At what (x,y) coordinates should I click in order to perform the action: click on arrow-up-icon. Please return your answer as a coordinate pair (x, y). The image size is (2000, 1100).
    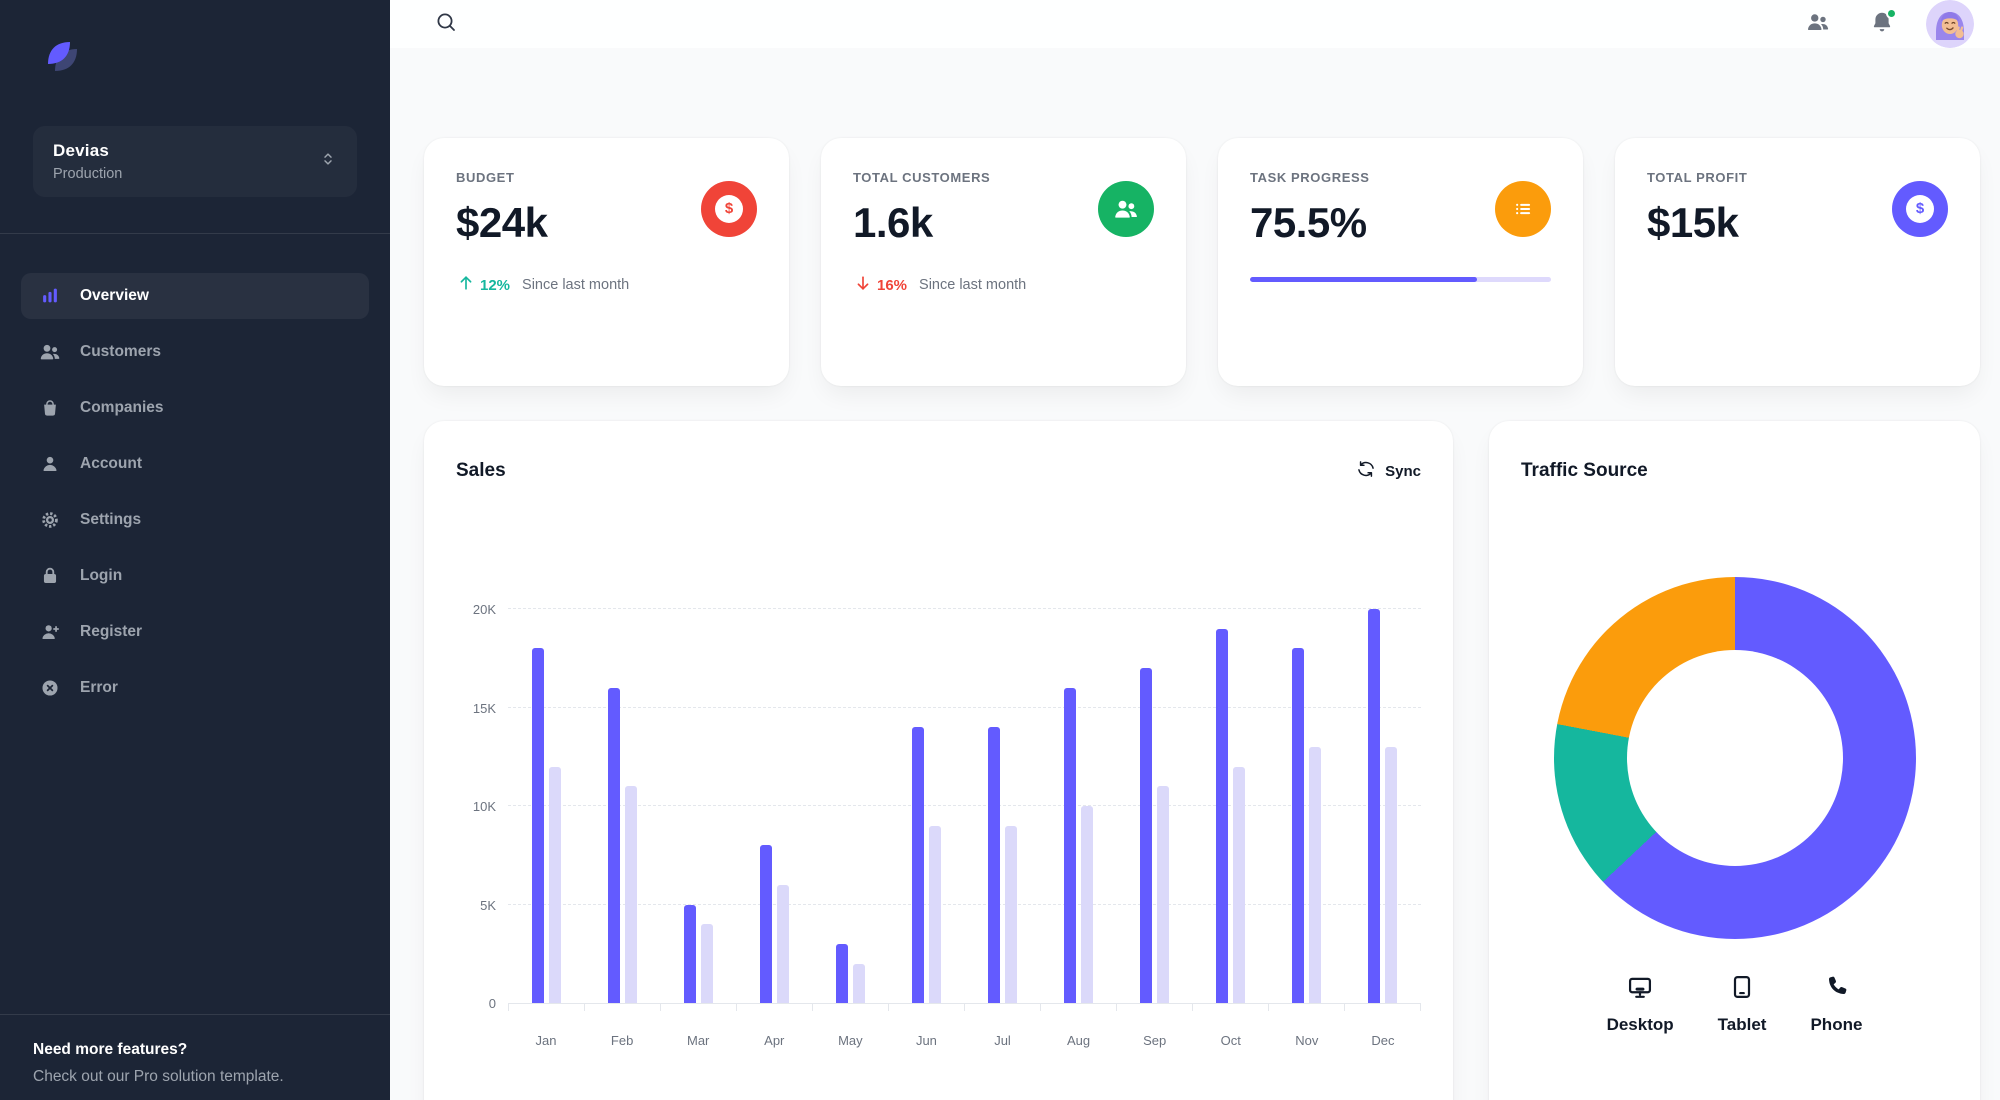
    Looking at the image, I should click on (466, 285).